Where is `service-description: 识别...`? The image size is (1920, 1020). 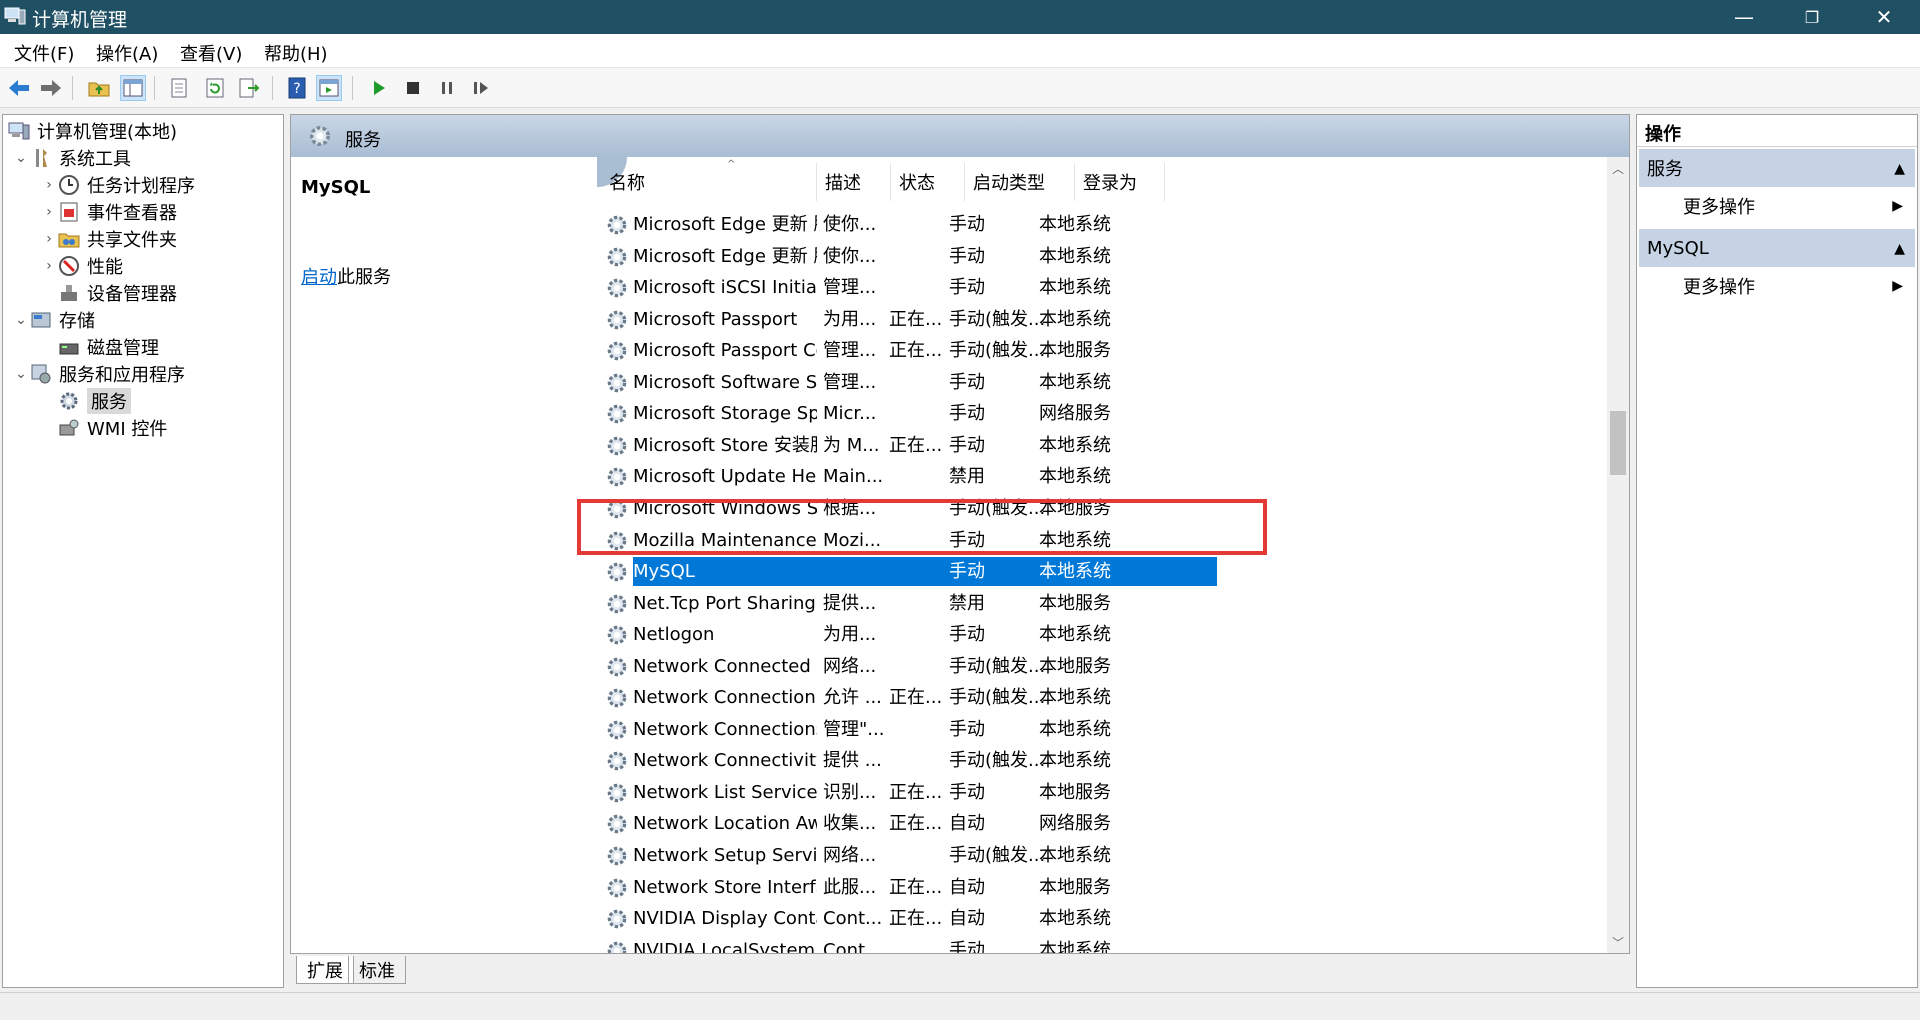 service-description: 识别... is located at coordinates (850, 792).